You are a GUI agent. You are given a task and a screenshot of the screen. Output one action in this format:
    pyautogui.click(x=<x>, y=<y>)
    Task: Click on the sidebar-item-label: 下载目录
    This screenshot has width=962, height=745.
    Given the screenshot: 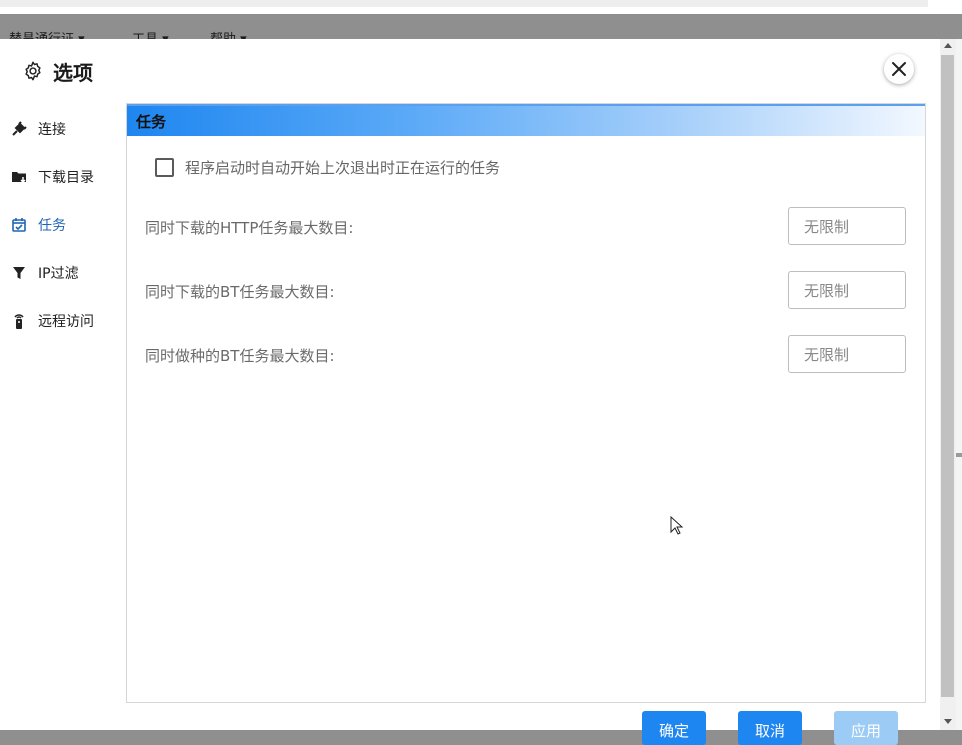 What is the action you would take?
    pyautogui.click(x=66, y=178)
    